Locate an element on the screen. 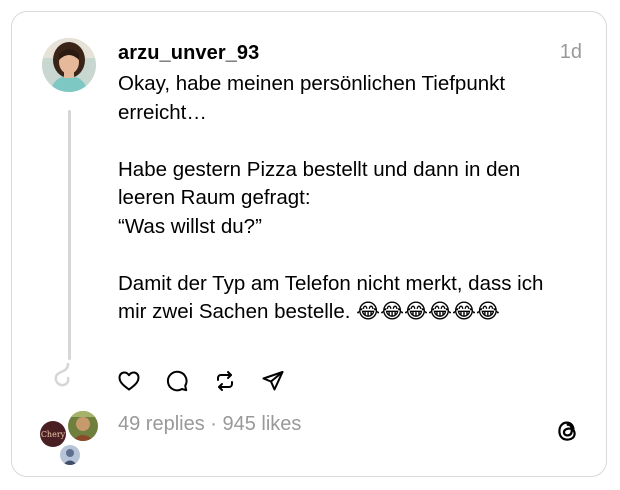 Image resolution: width=620 pixels, height=490 pixels. like-button is located at coordinates (129, 381).